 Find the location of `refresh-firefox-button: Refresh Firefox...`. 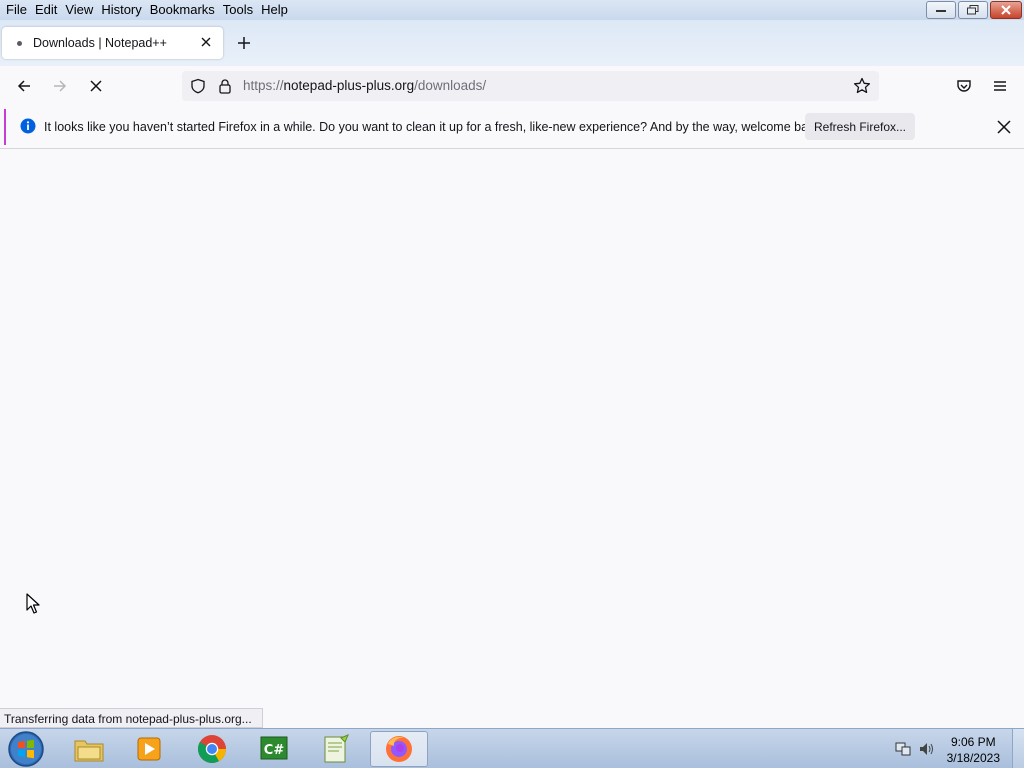

refresh-firefox-button: Refresh Firefox... is located at coordinates (860, 126).